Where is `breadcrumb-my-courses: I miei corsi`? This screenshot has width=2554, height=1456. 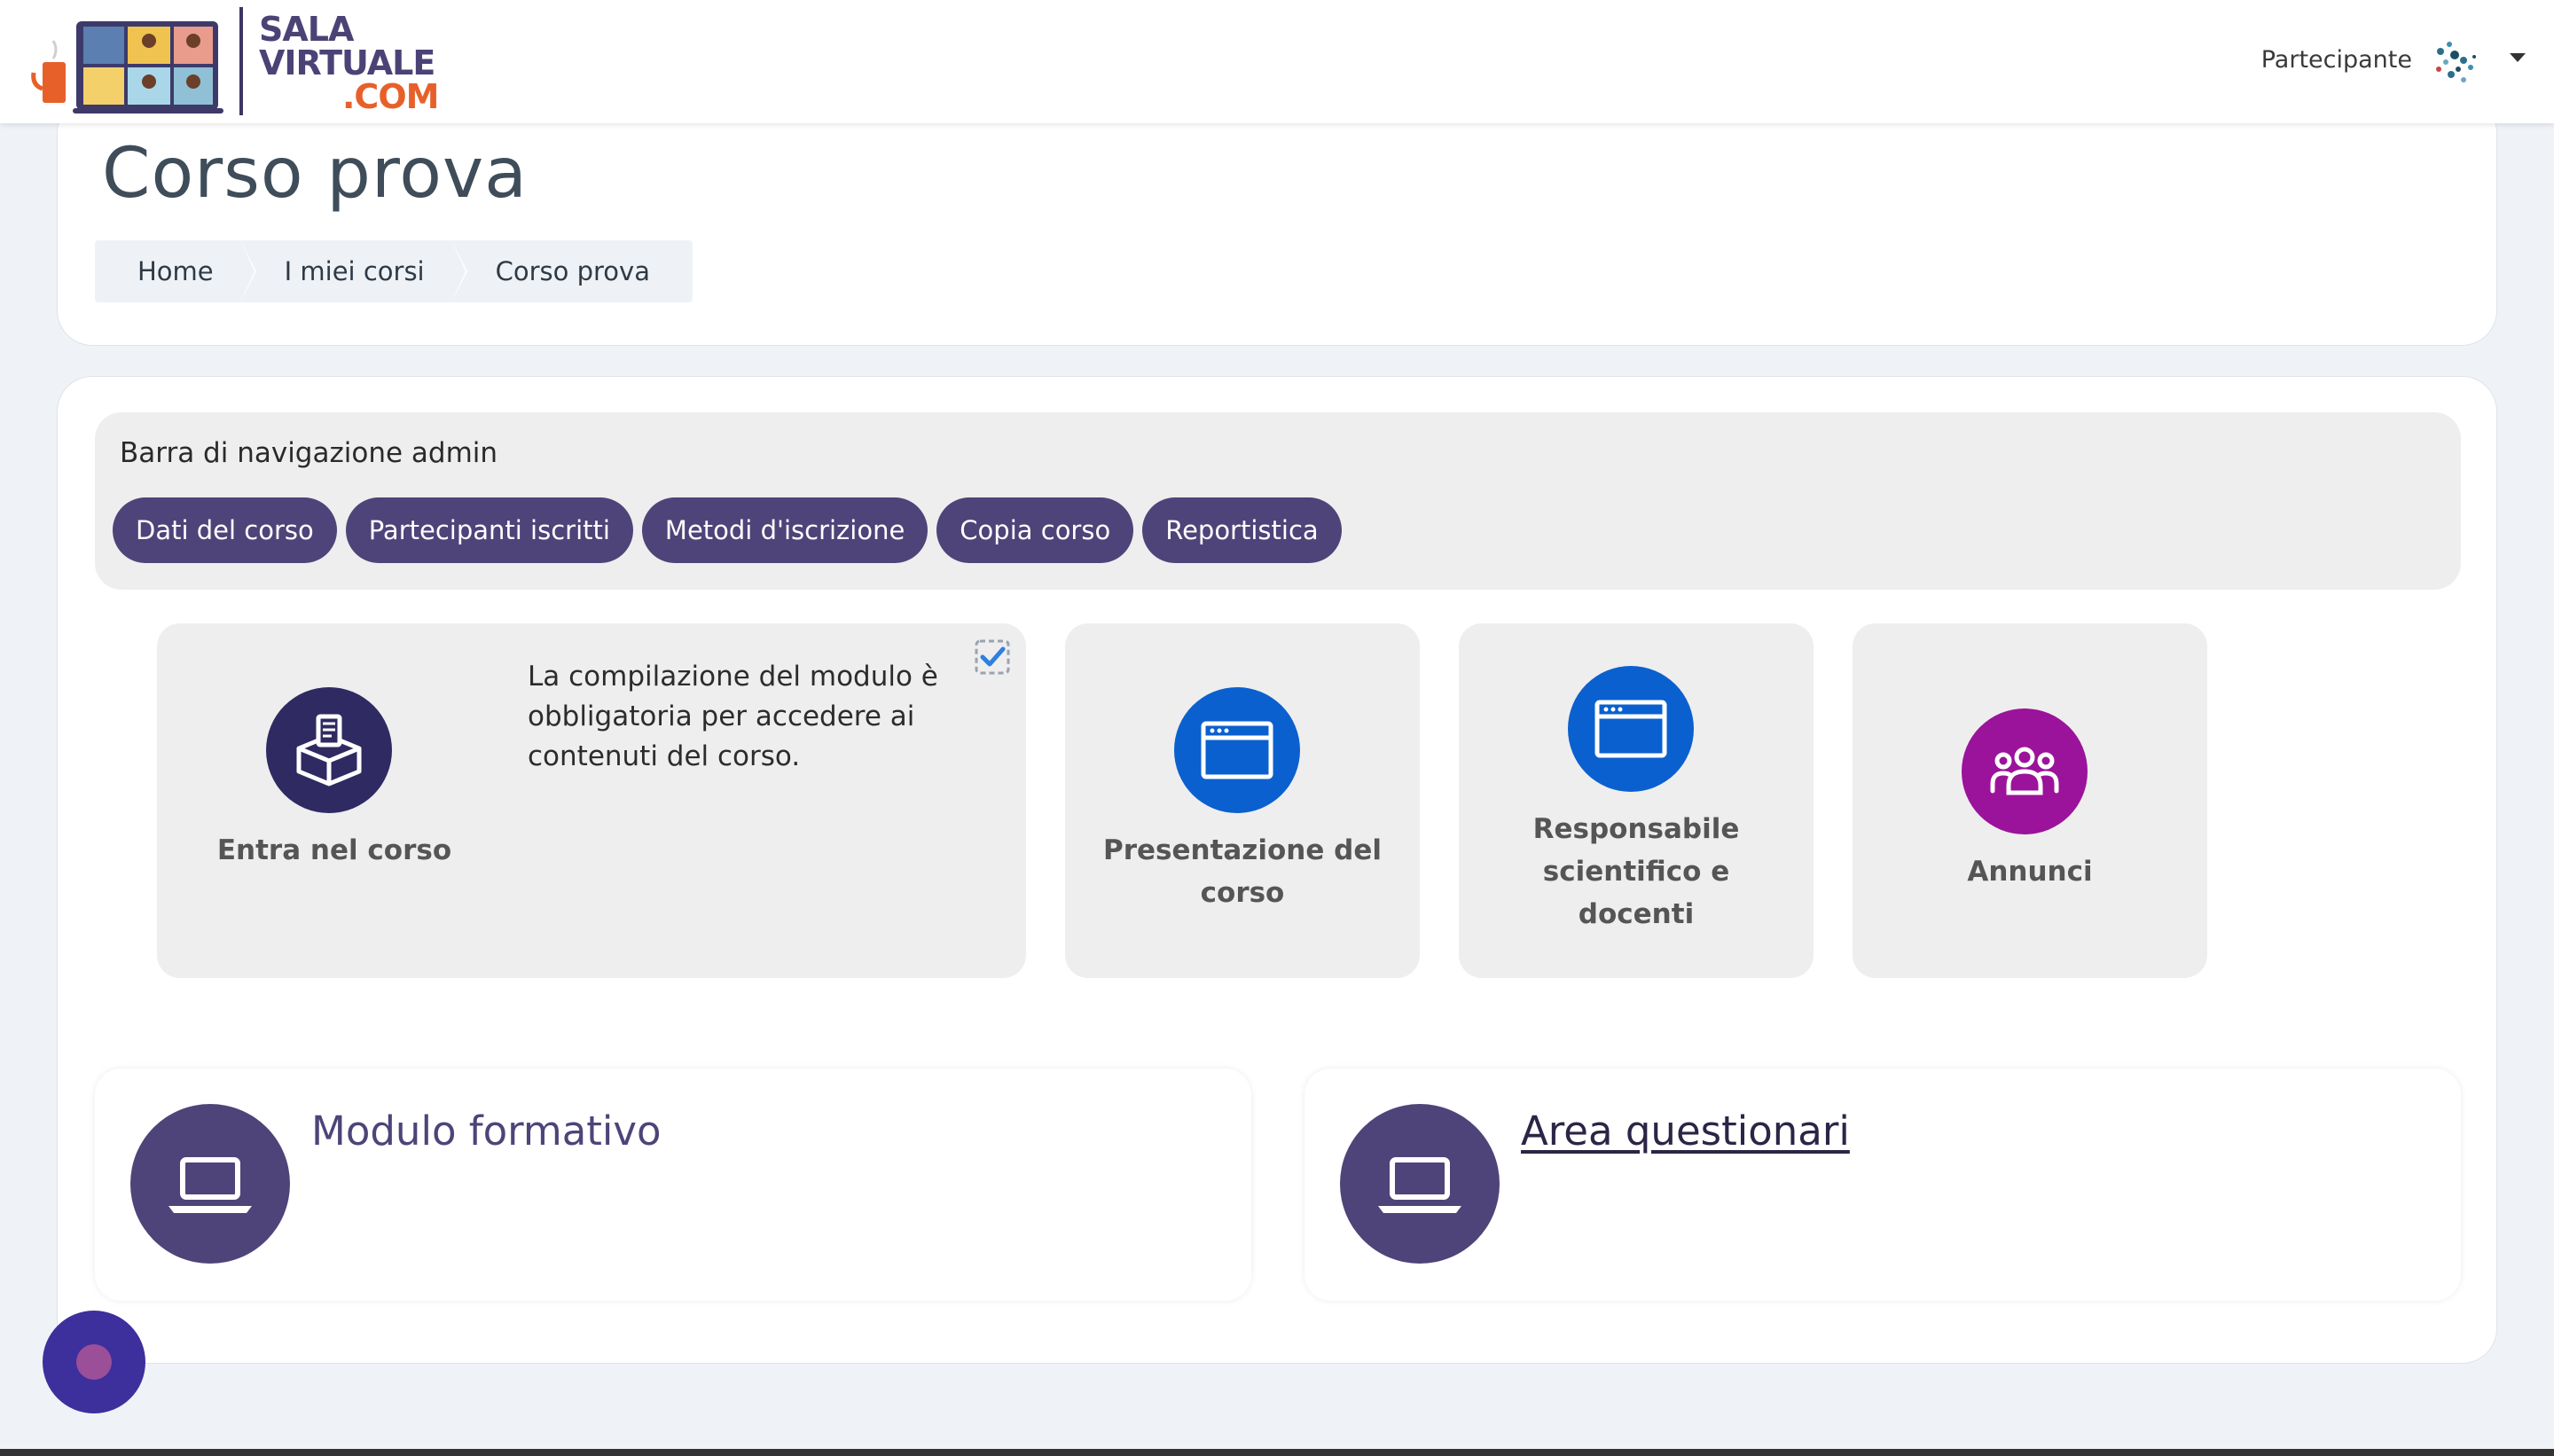 breadcrumb-my-courses: I miei corsi is located at coordinates (352, 271).